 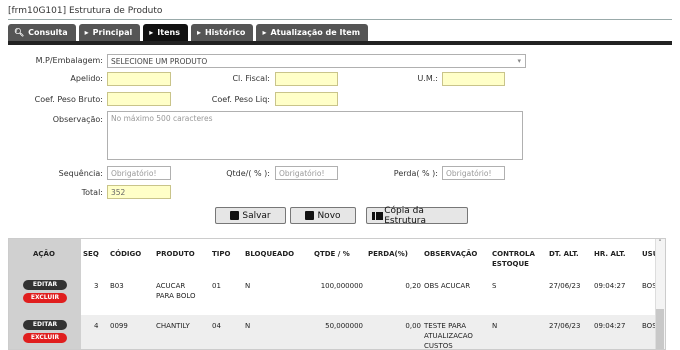 What do you see at coordinates (126, 254) in the screenshot?
I see `header-codigo: CÓDIGO` at bounding box center [126, 254].